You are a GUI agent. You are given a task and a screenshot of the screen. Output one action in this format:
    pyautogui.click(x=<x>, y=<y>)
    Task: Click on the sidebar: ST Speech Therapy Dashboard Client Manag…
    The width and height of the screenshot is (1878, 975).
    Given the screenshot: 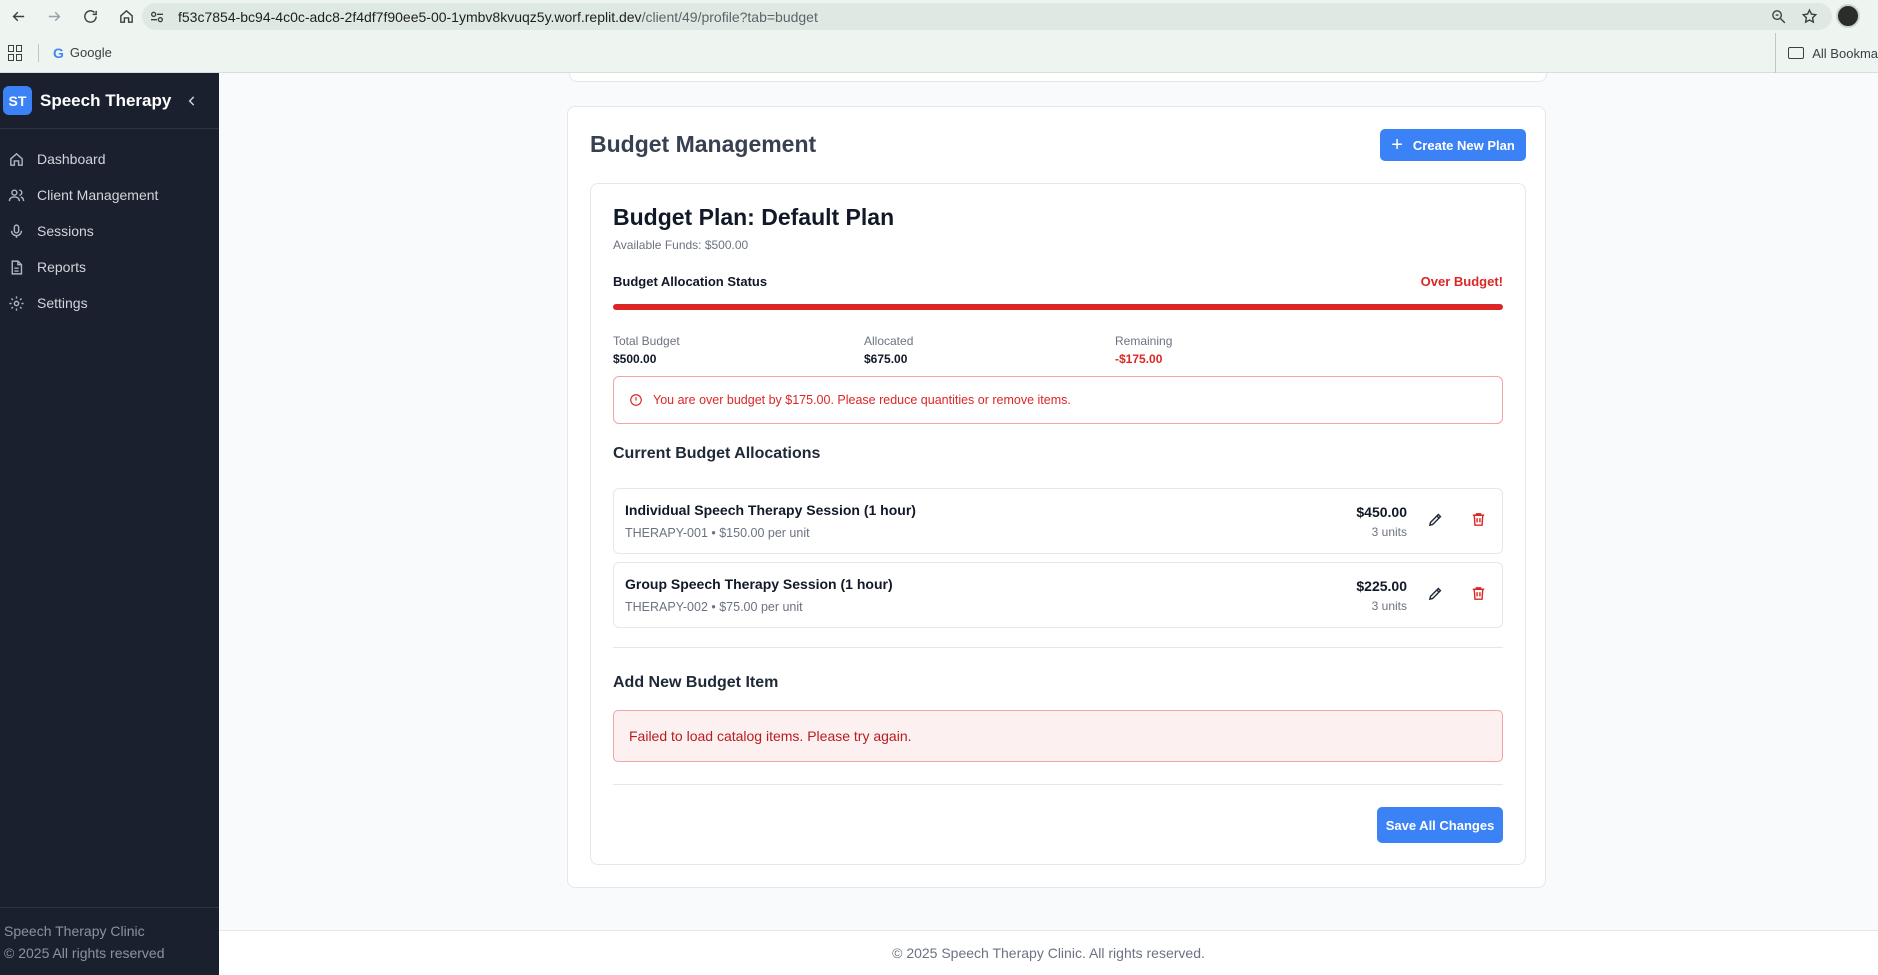 What is the action you would take?
    pyautogui.click(x=109, y=524)
    